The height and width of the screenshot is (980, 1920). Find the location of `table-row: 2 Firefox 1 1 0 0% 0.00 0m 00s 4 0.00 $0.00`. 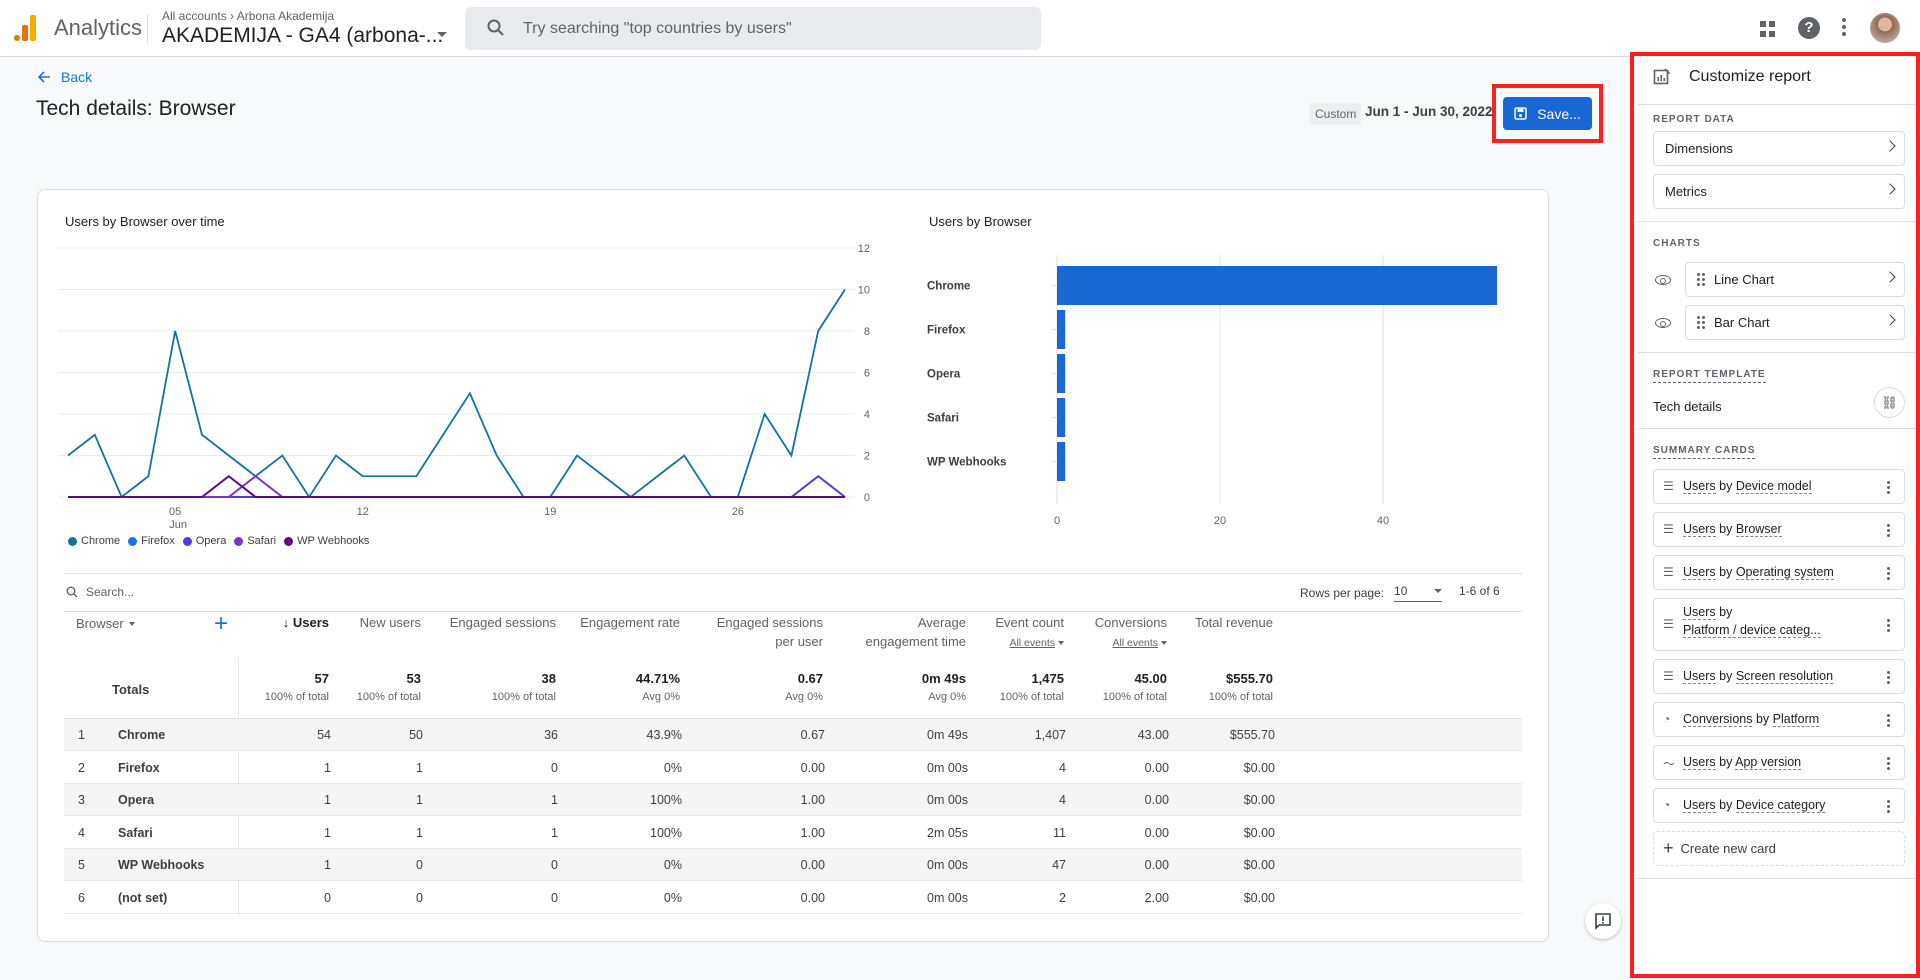

table-row: 2 Firefox 1 1 0 0% 0.00 0m 00s 4 0.00 $0.00 is located at coordinates (793, 768).